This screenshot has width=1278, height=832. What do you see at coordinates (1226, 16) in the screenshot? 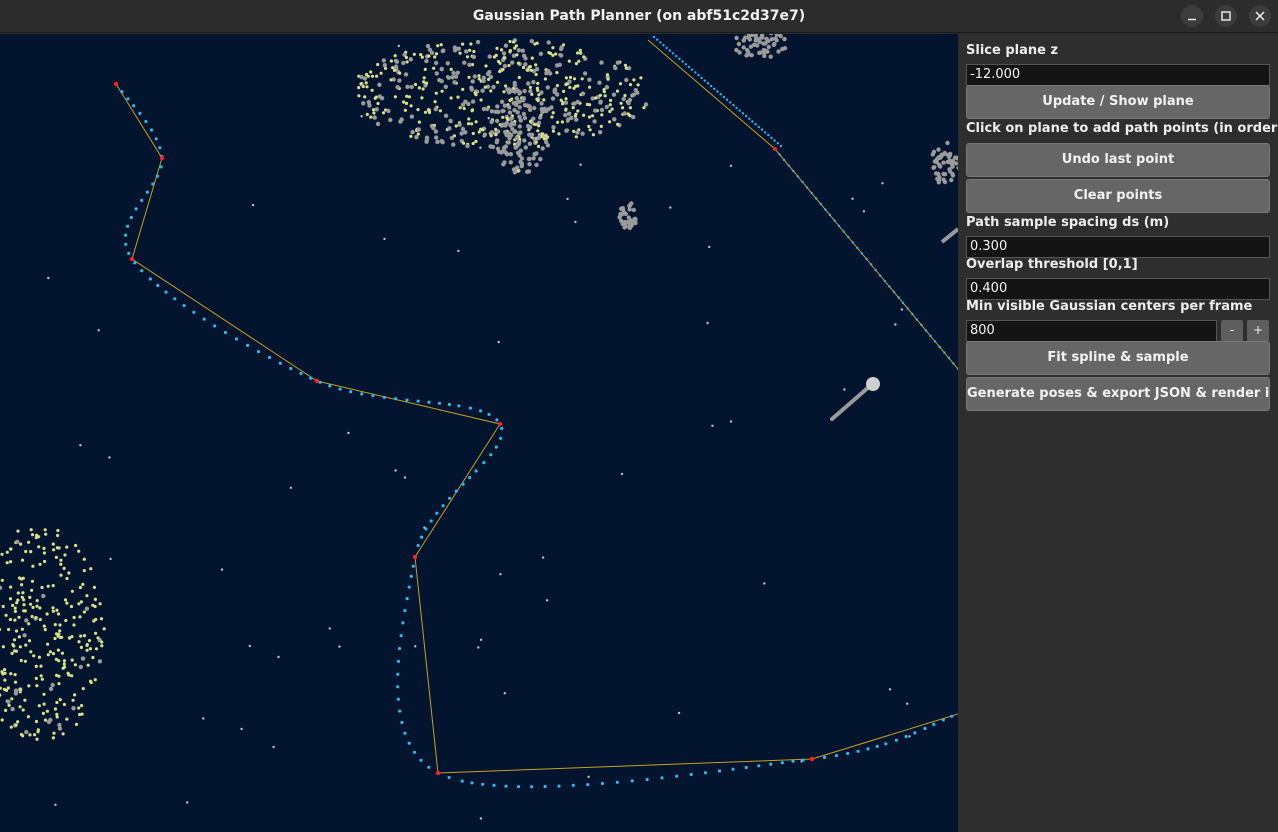
I see `maximize-button` at bounding box center [1226, 16].